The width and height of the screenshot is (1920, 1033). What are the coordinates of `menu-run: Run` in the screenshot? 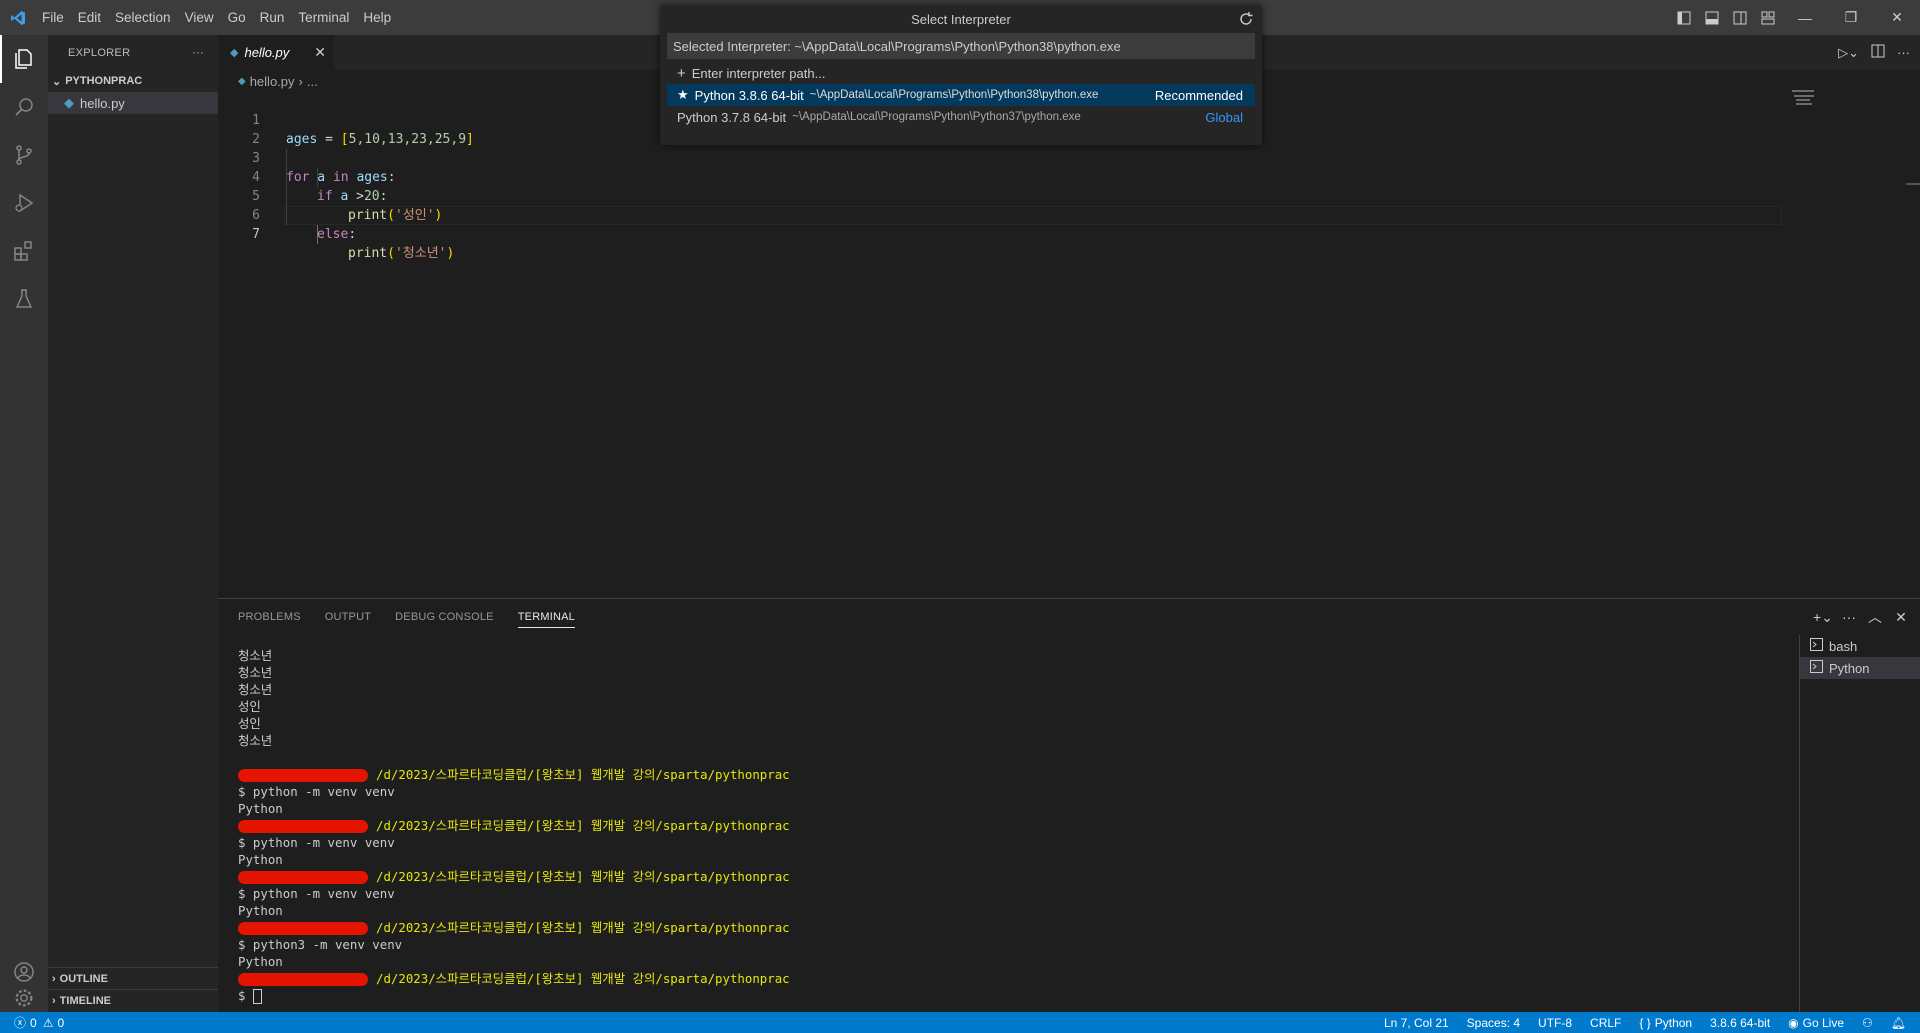 It's located at (272, 17).